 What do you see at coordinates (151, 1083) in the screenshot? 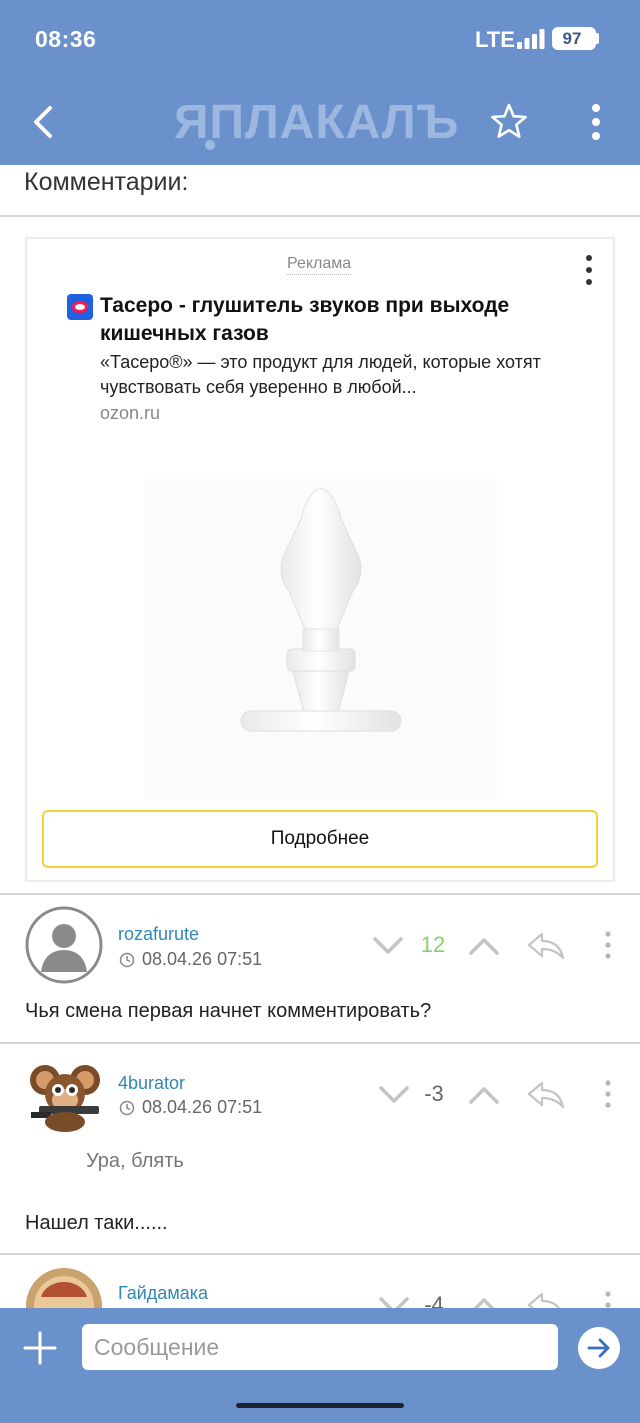
I see `comment-username: 4burator` at bounding box center [151, 1083].